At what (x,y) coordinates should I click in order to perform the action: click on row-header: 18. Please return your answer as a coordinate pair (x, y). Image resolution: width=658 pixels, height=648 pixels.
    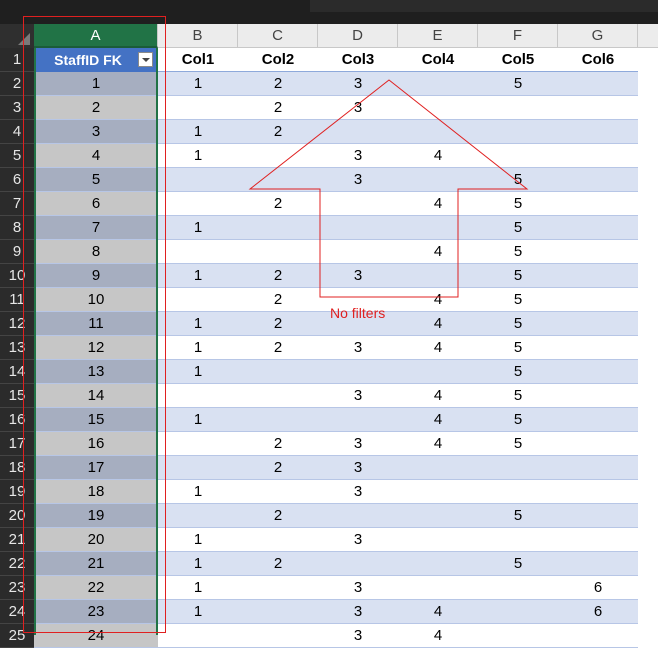
    Looking at the image, I should click on (17, 468).